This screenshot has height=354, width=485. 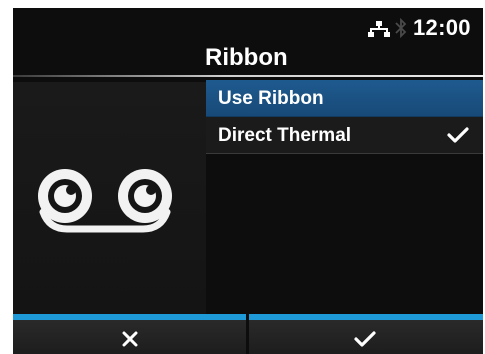 What do you see at coordinates (248, 76) in the screenshot?
I see `title-divider` at bounding box center [248, 76].